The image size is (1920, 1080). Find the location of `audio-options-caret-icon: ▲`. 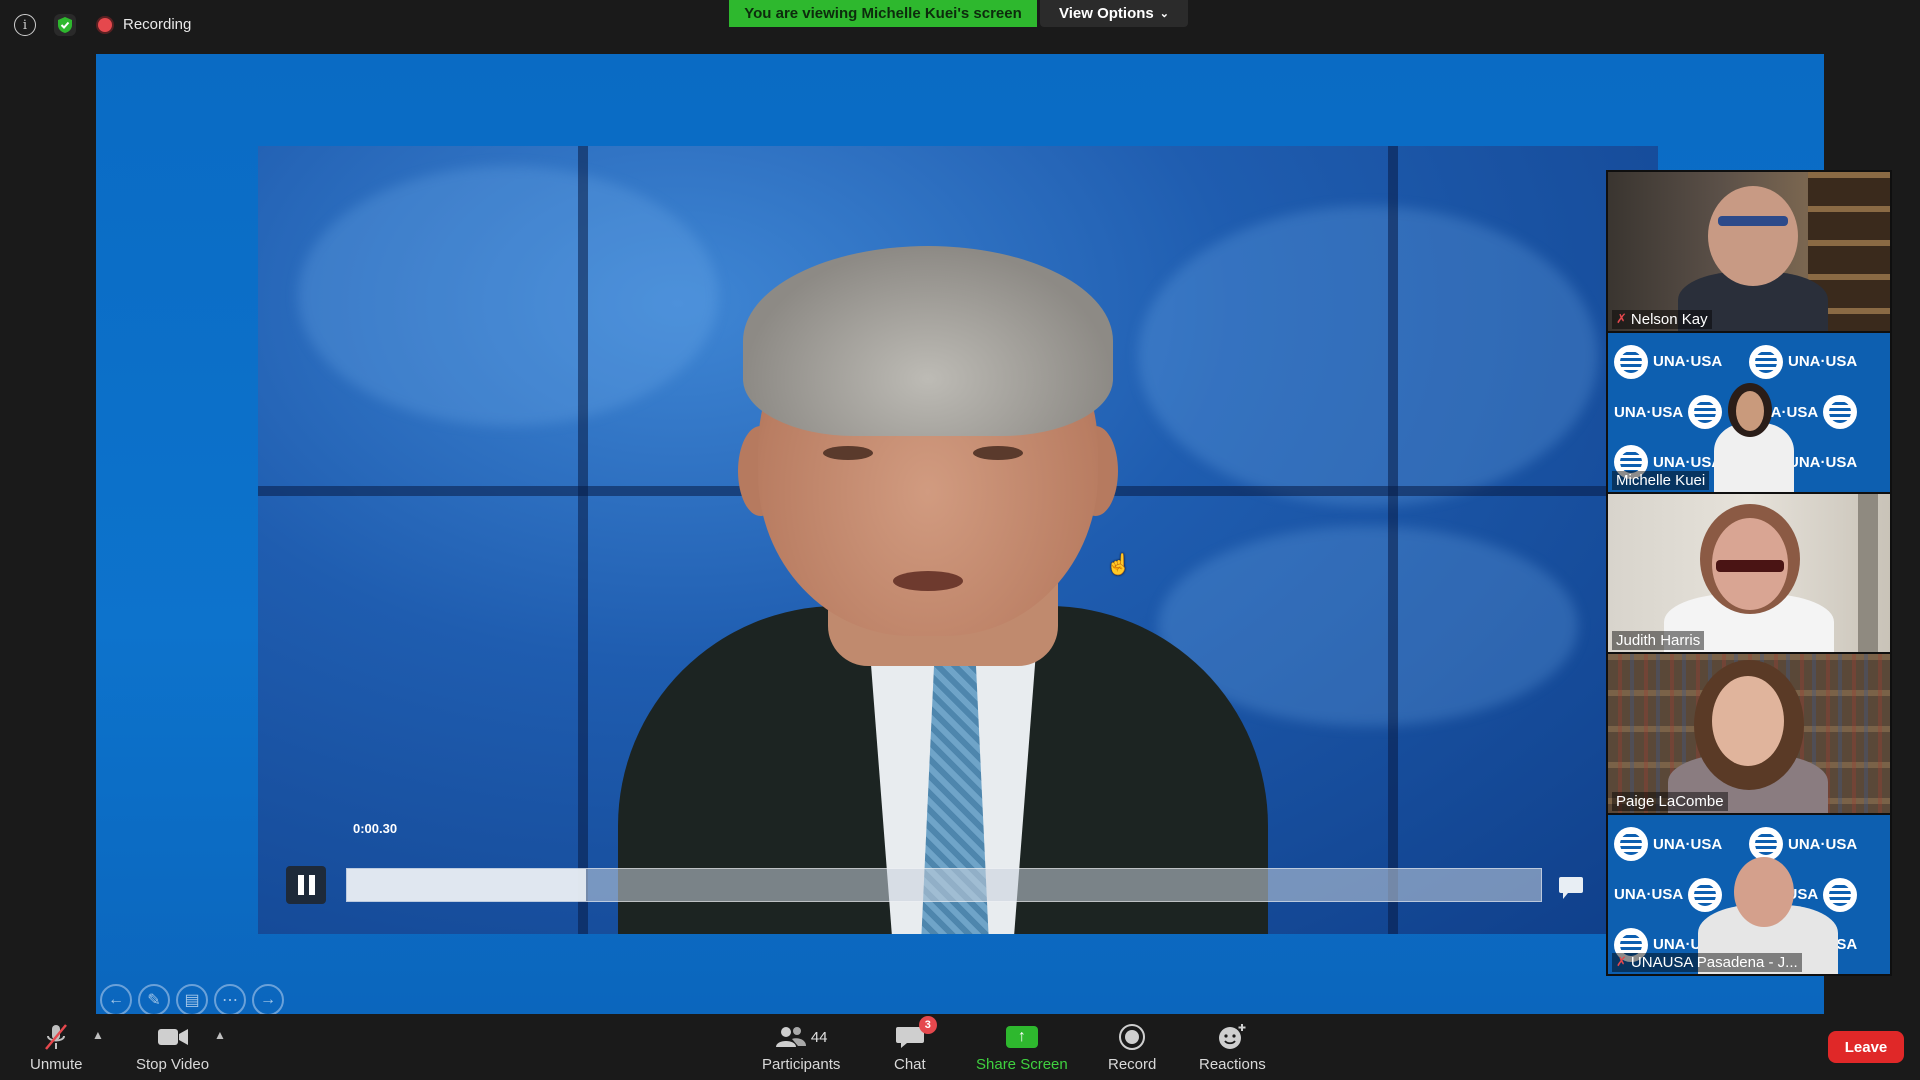

audio-options-caret-icon: ▲ is located at coordinates (98, 1035).